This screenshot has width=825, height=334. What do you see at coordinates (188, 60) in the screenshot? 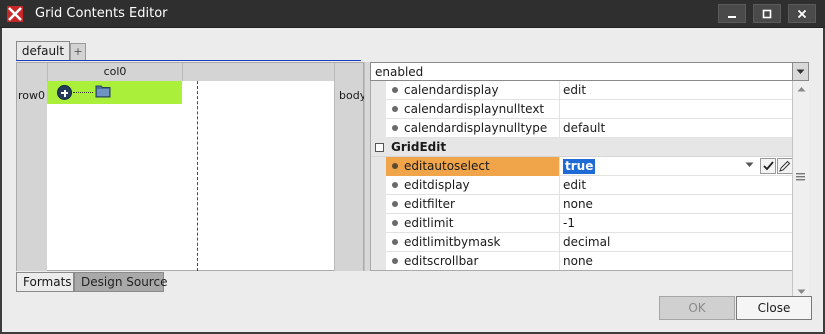
I see `tab-underline` at bounding box center [188, 60].